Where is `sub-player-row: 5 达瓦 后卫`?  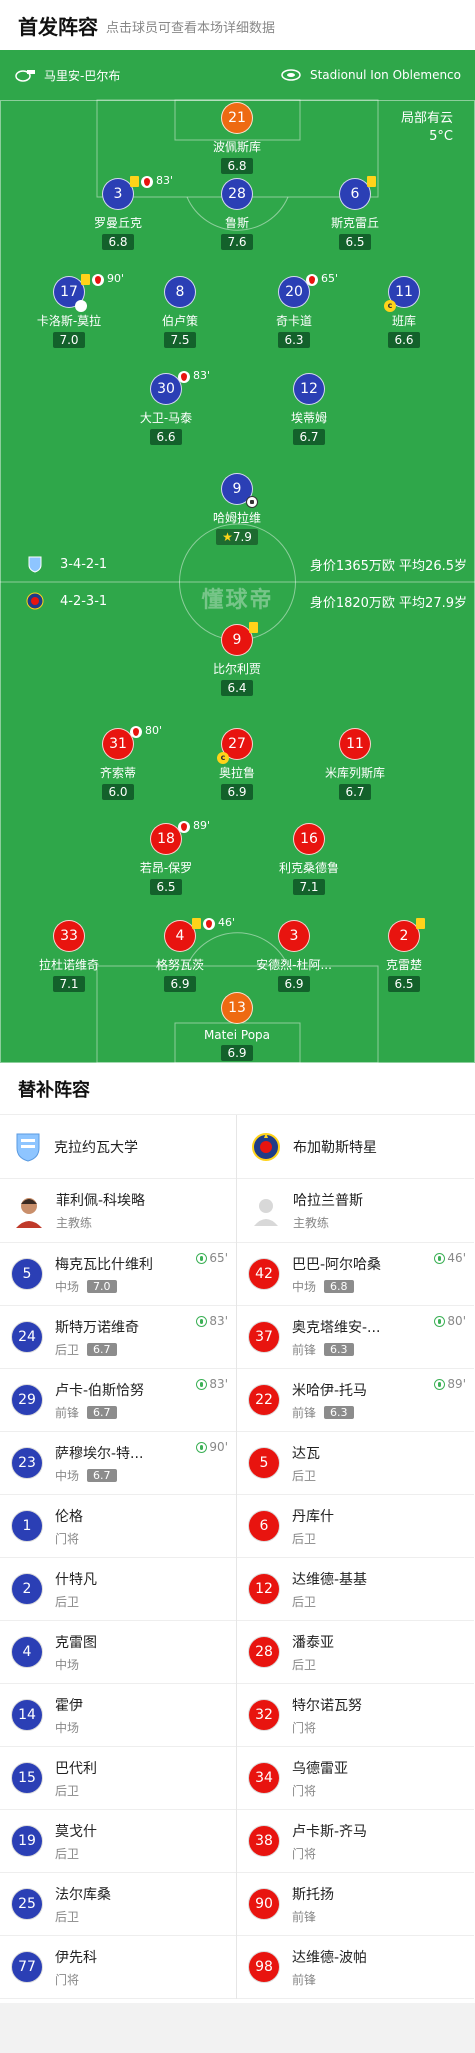 sub-player-row: 5 达瓦 后卫 is located at coordinates (355, 1463).